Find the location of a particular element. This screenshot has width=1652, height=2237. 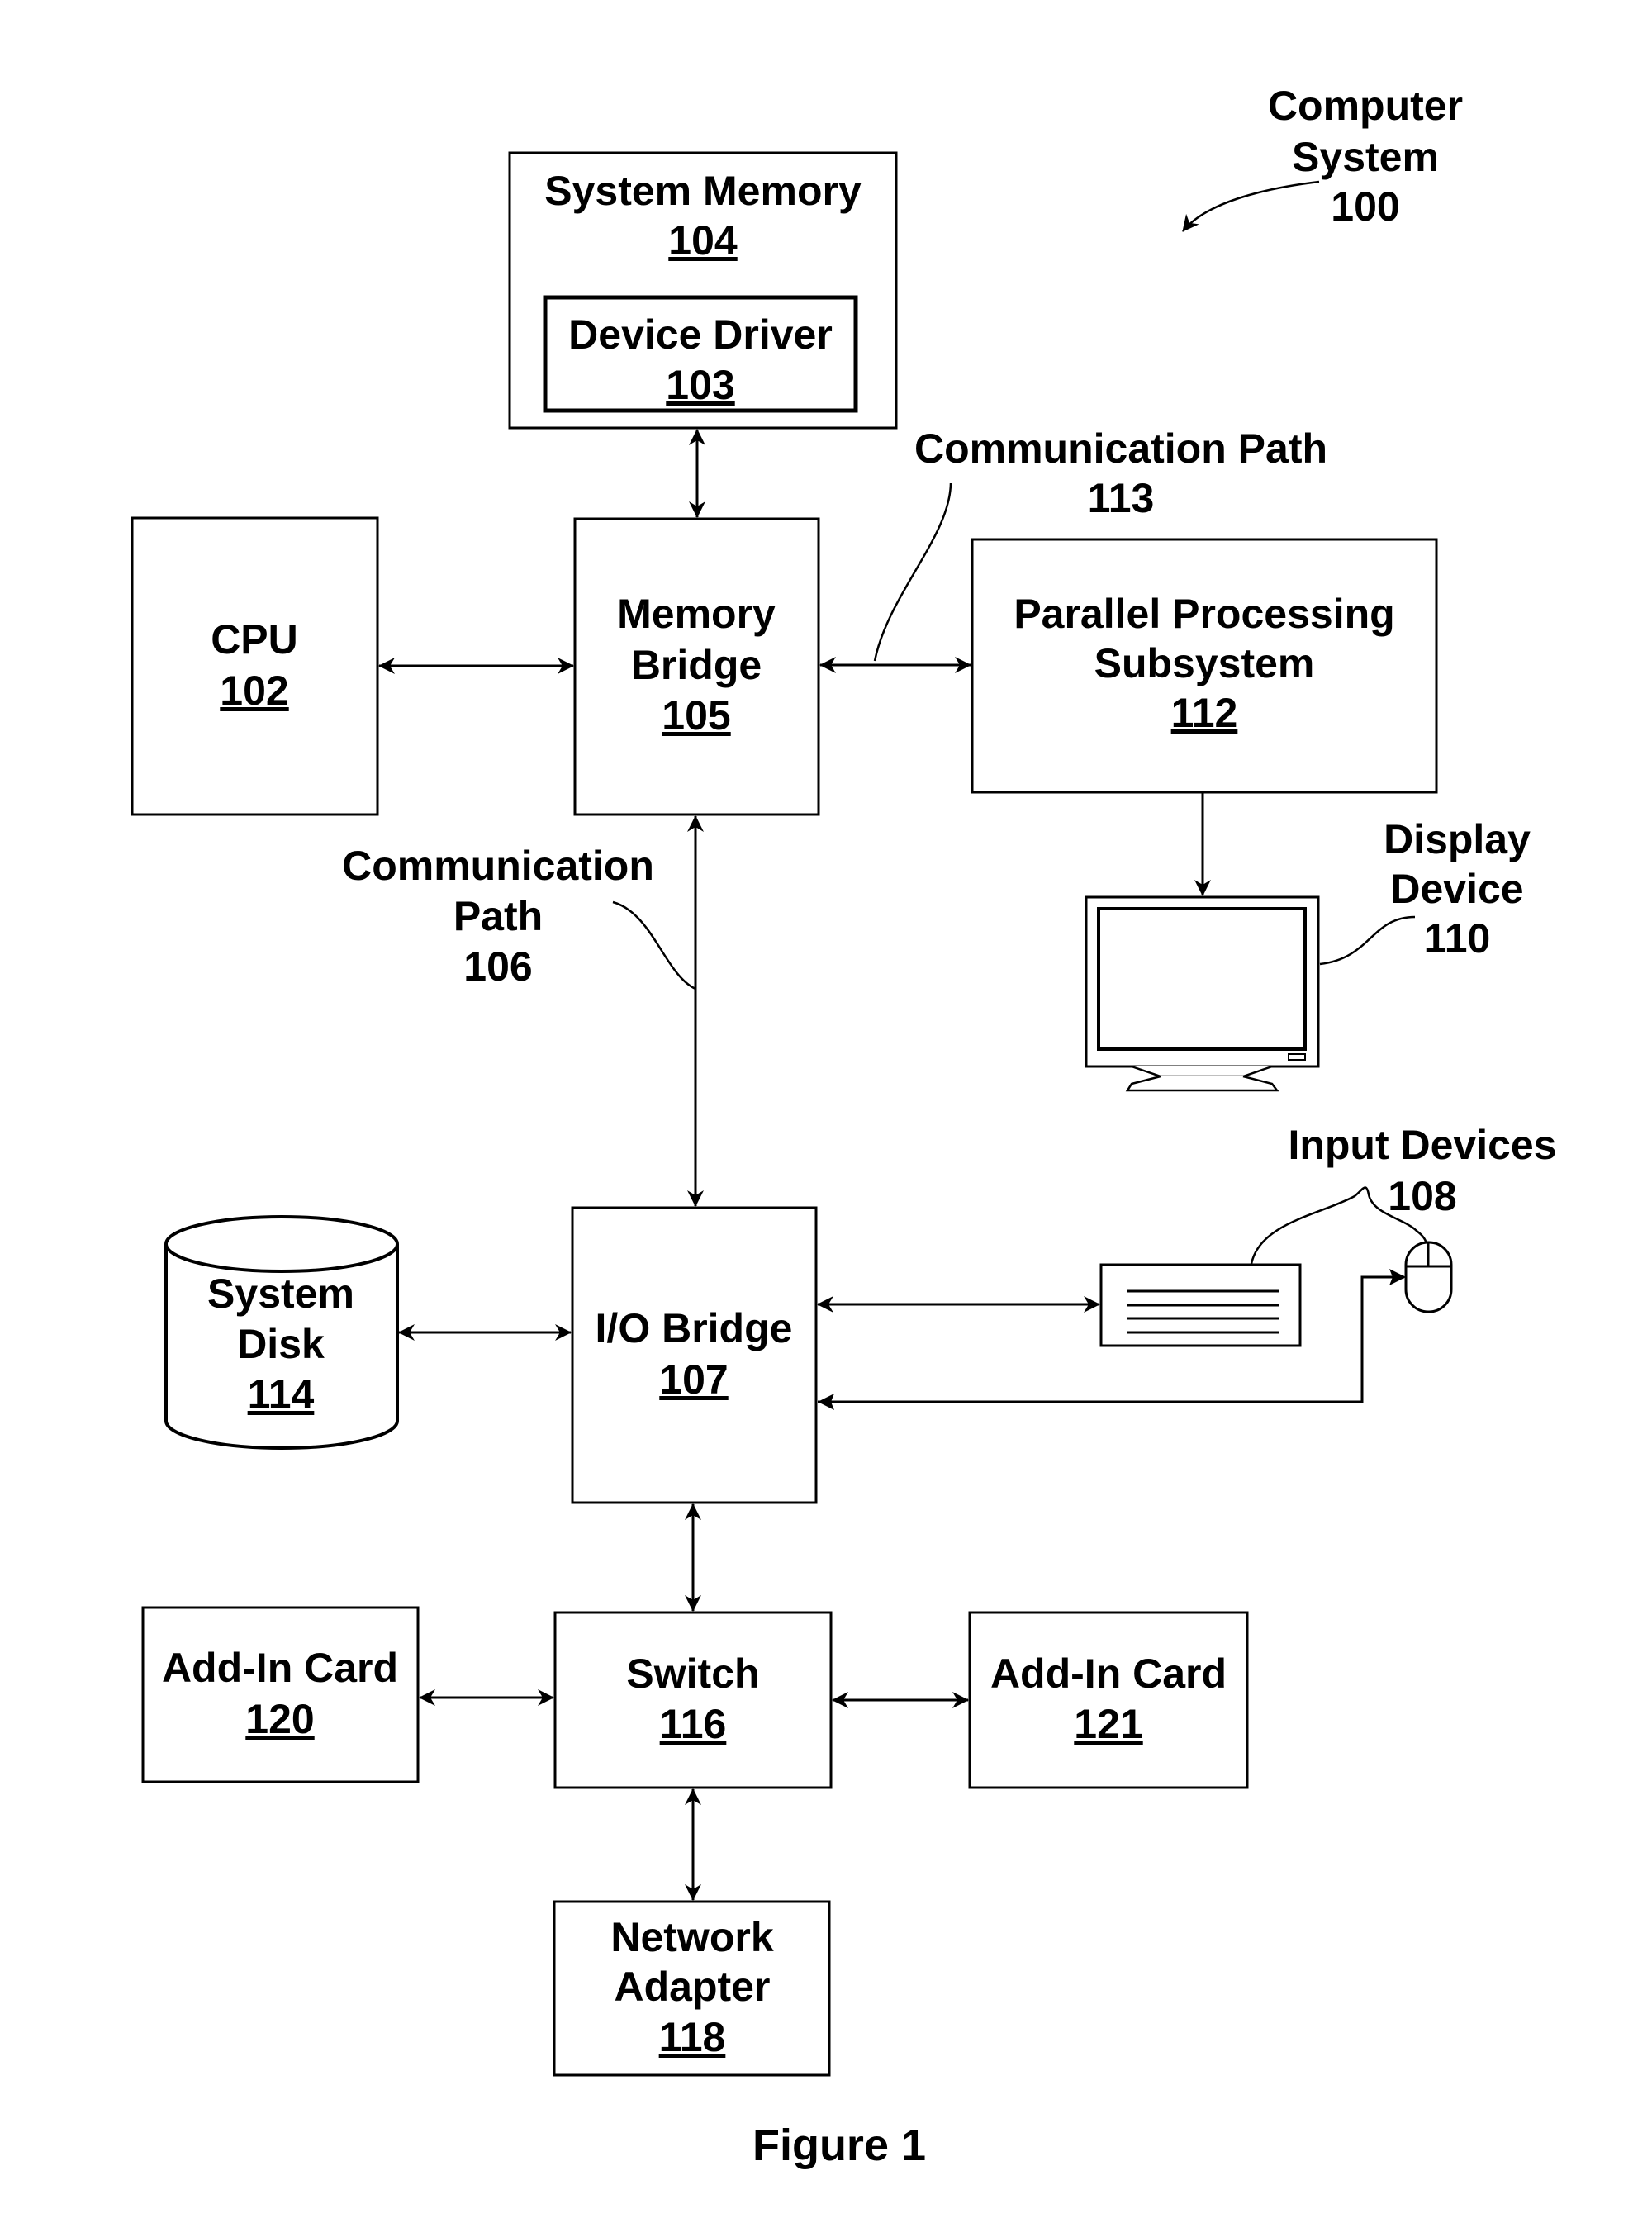

system-memory-block: System Memory 104 Device Driver 103 is located at coordinates (703, 290).